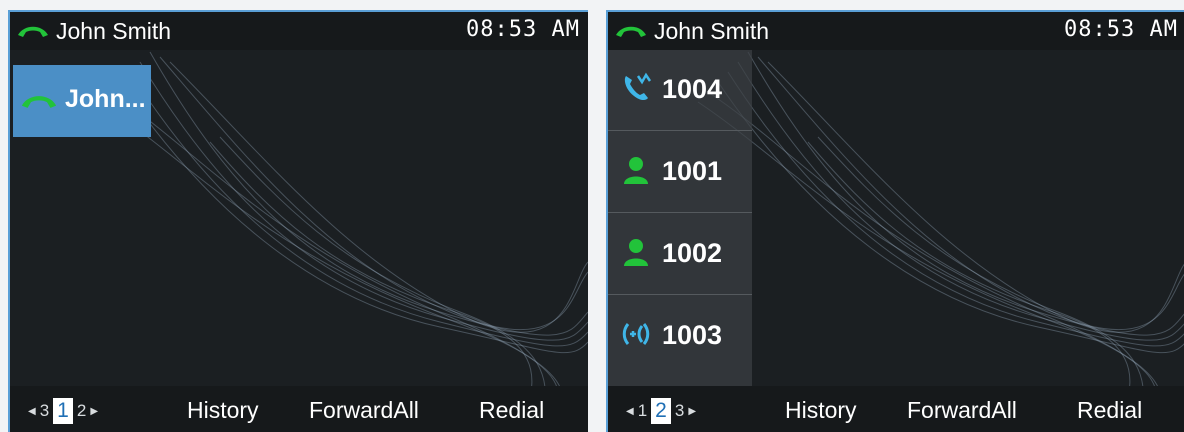  I want to click on favorite-label: 1001, so click(692, 171).